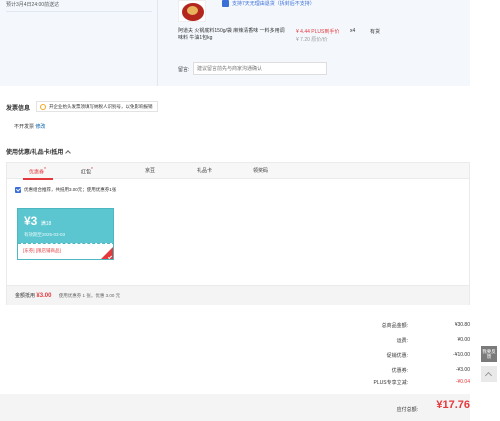 This screenshot has height=421, width=500. I want to click on divider, so click(79, 11).